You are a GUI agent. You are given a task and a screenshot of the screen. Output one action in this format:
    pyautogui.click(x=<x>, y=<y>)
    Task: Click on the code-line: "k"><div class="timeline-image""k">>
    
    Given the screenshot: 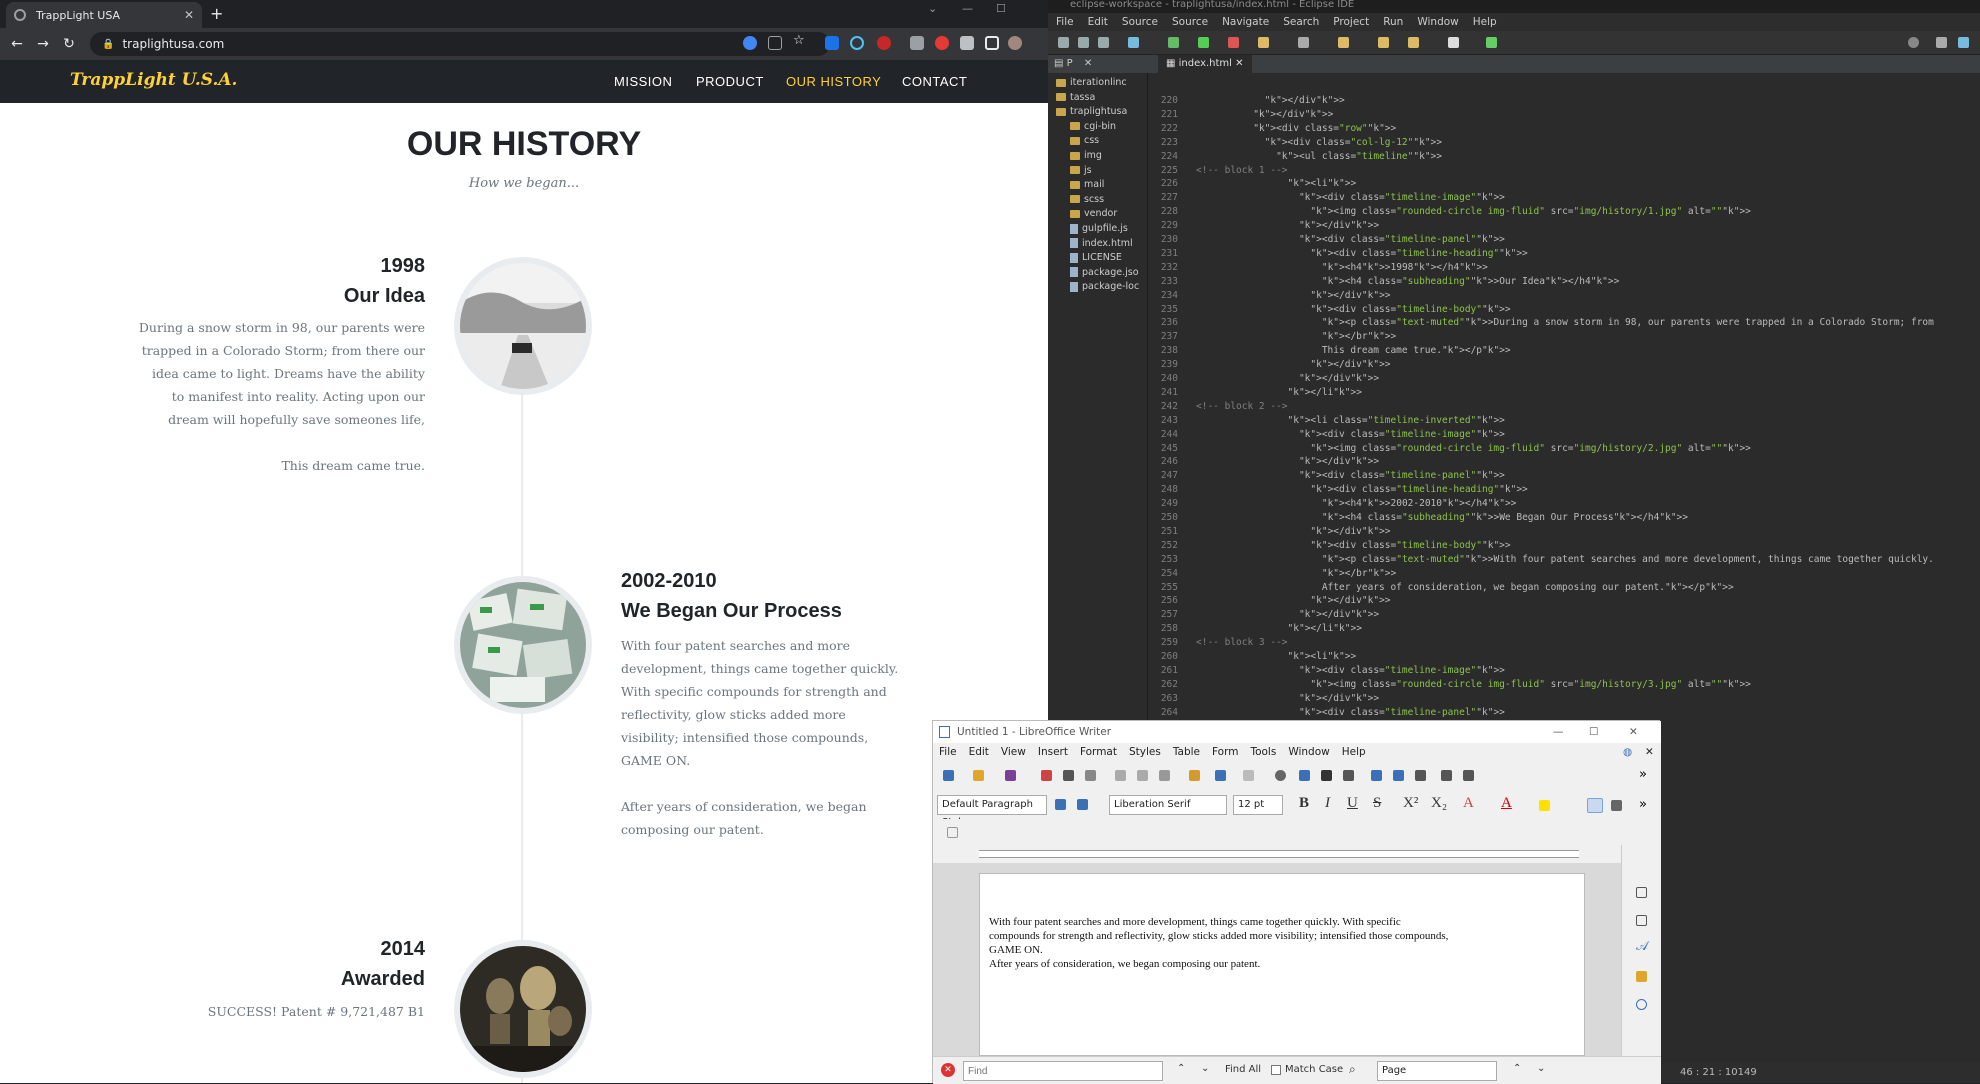 What is the action you would take?
    pyautogui.click(x=1350, y=670)
    